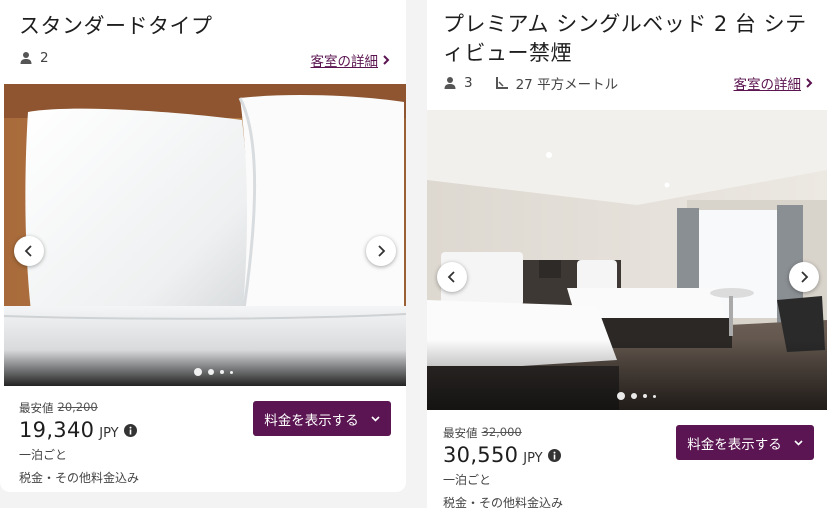  I want to click on original-price: 20,200, so click(77, 407).